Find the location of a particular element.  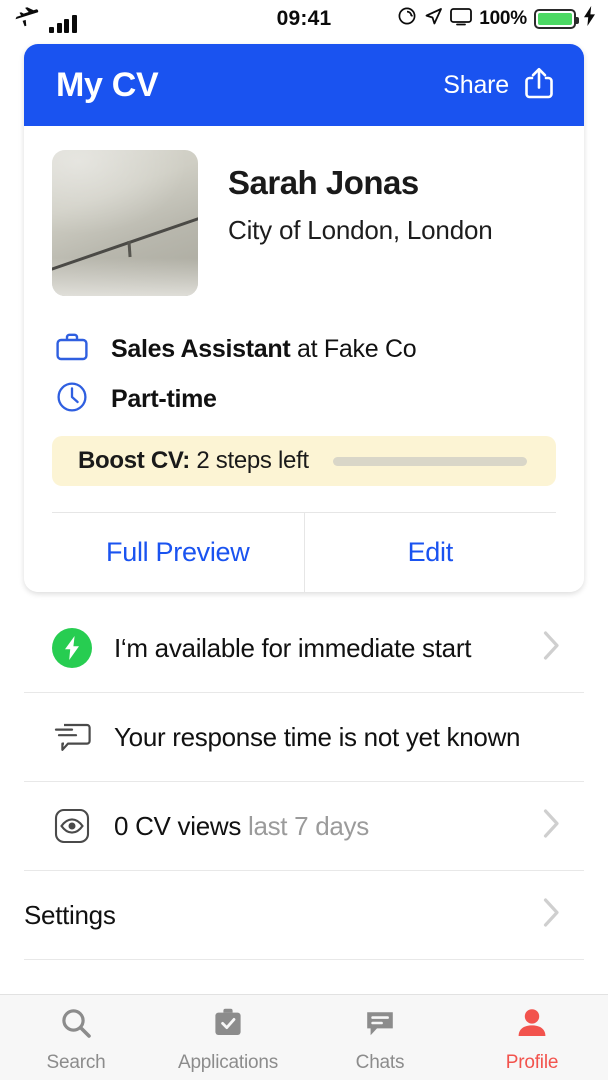

cv-details: Sales Assistant at Fake Co Part-time is located at coordinates (304, 374).